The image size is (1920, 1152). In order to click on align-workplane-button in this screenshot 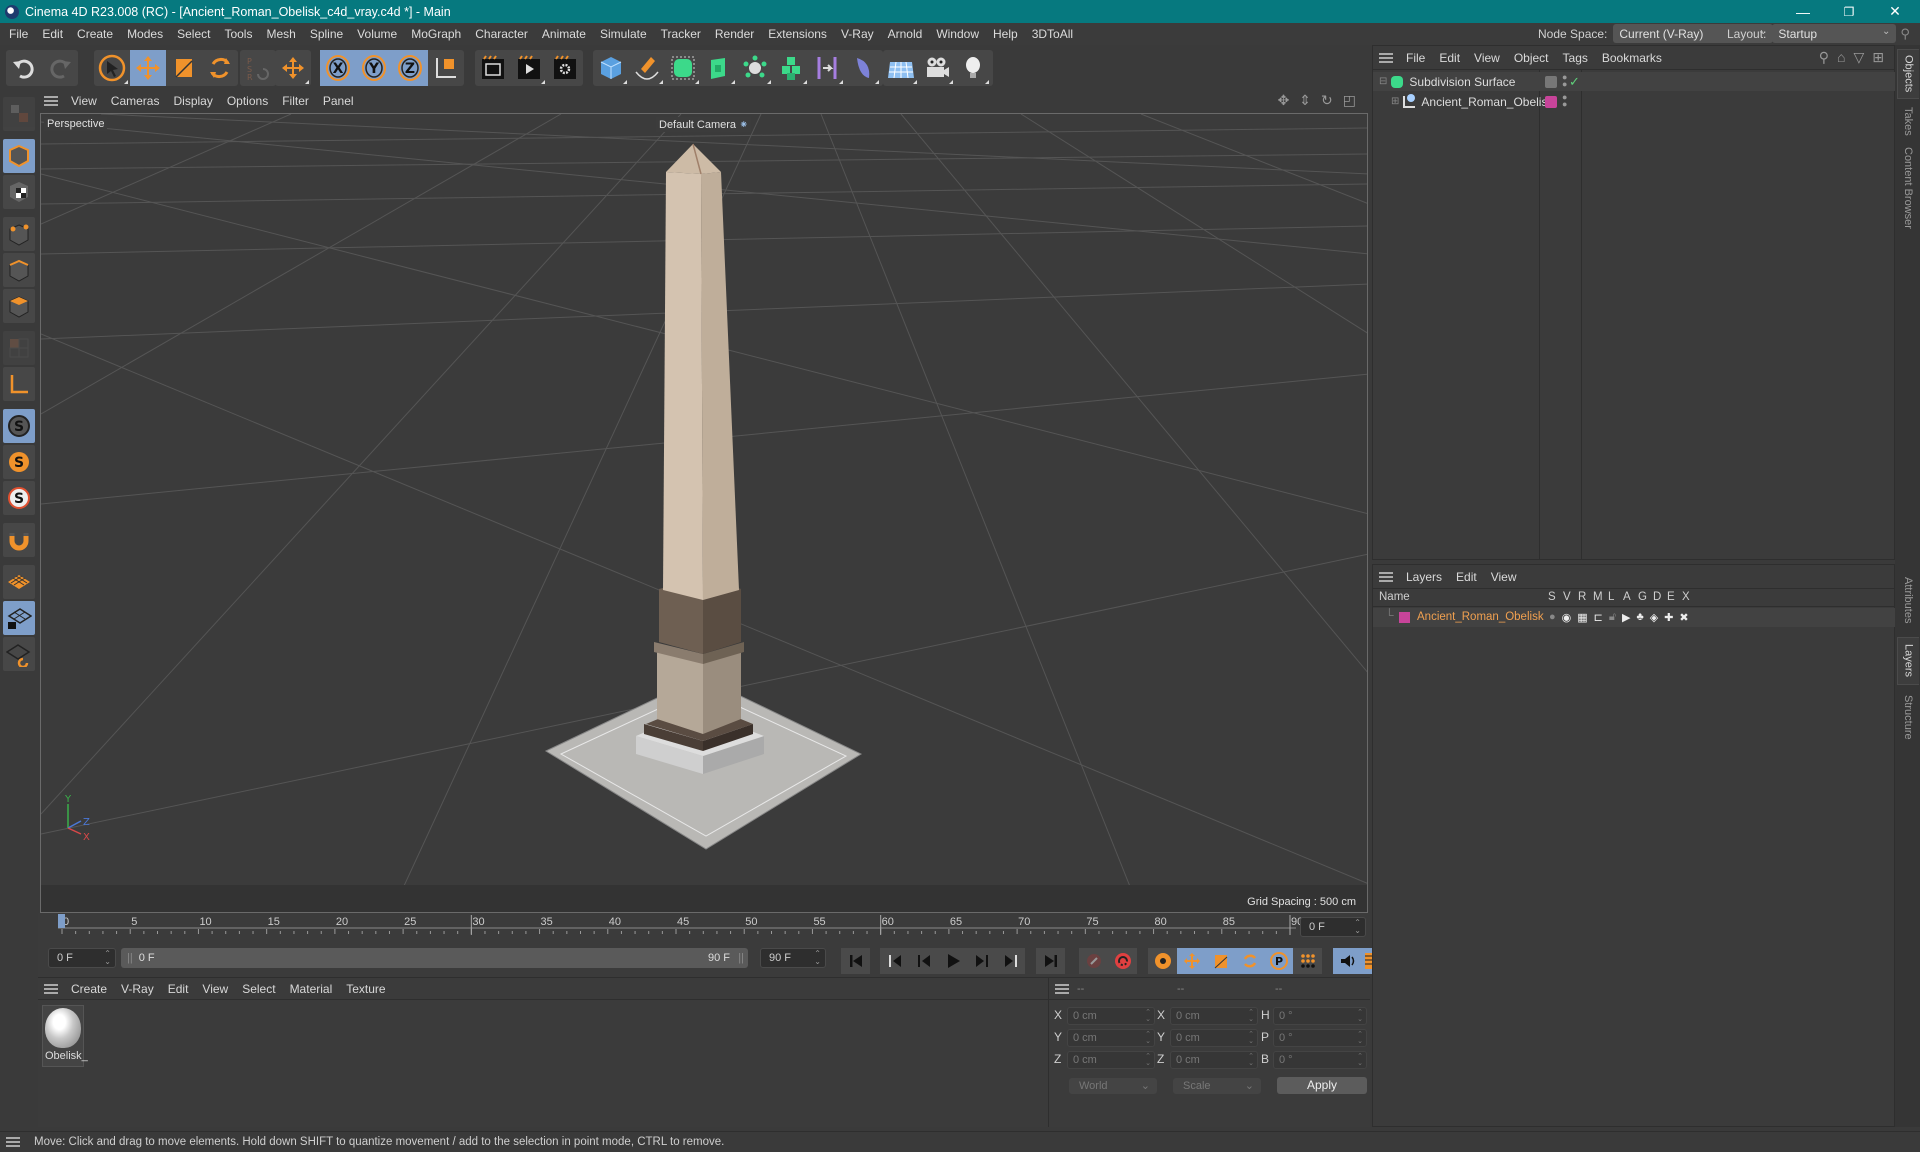, I will do `click(19, 654)`.